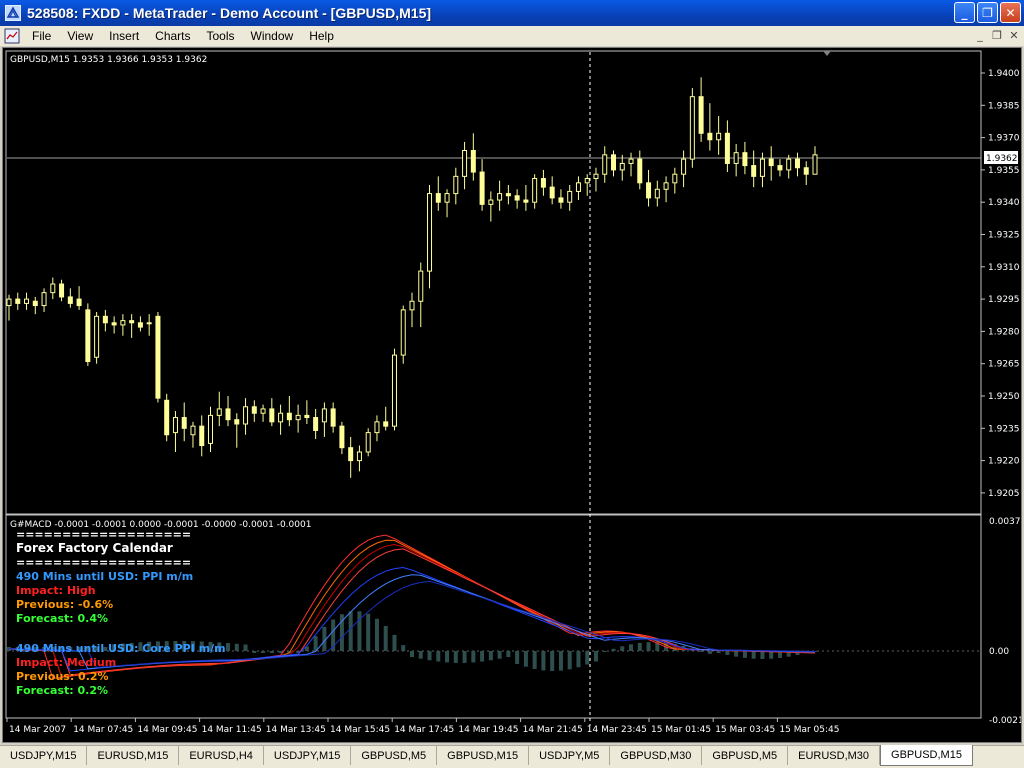 This screenshot has width=1024, height=768. What do you see at coordinates (987, 12) in the screenshot?
I see `maximize-button: ❐` at bounding box center [987, 12].